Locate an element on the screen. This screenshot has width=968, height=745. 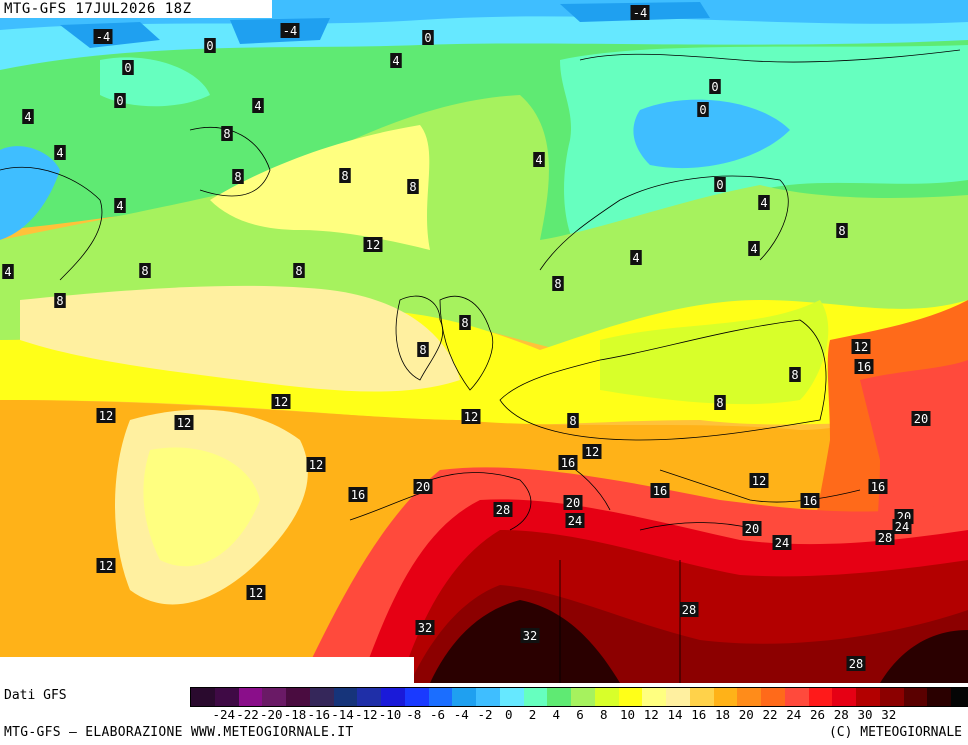
scale-tick-label: 18 is located at coordinates (722, 714).